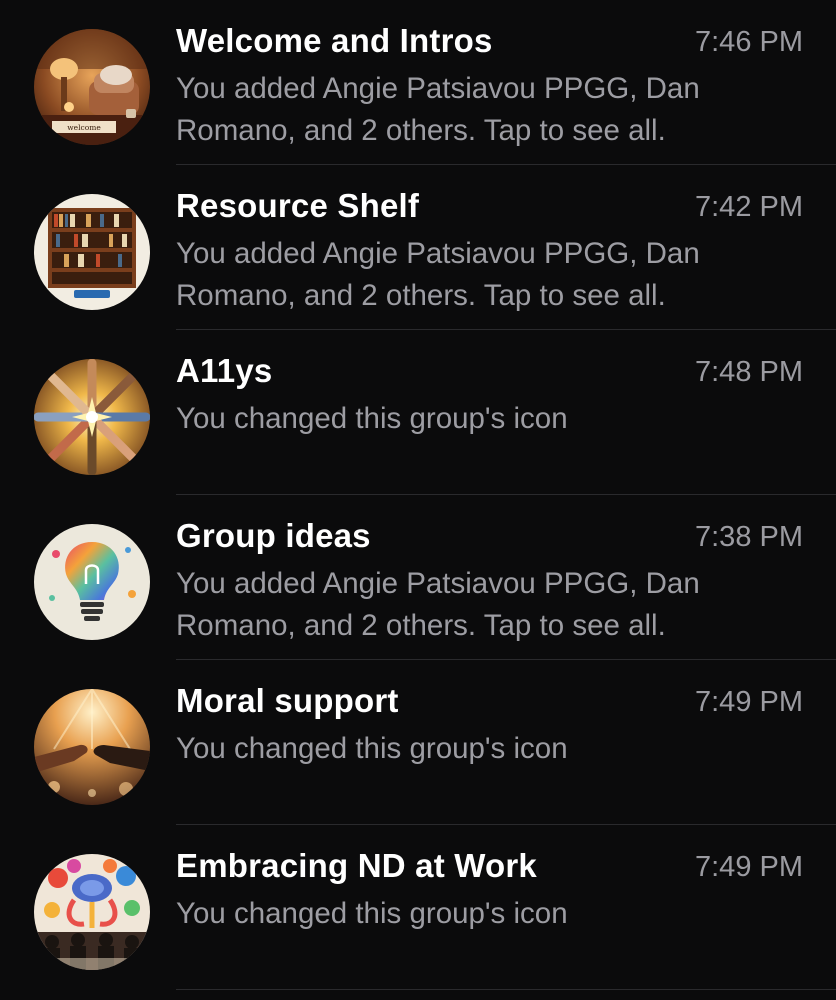 The width and height of the screenshot is (836, 1000). I want to click on chat-timestamp: 7:42 PM, so click(749, 207).